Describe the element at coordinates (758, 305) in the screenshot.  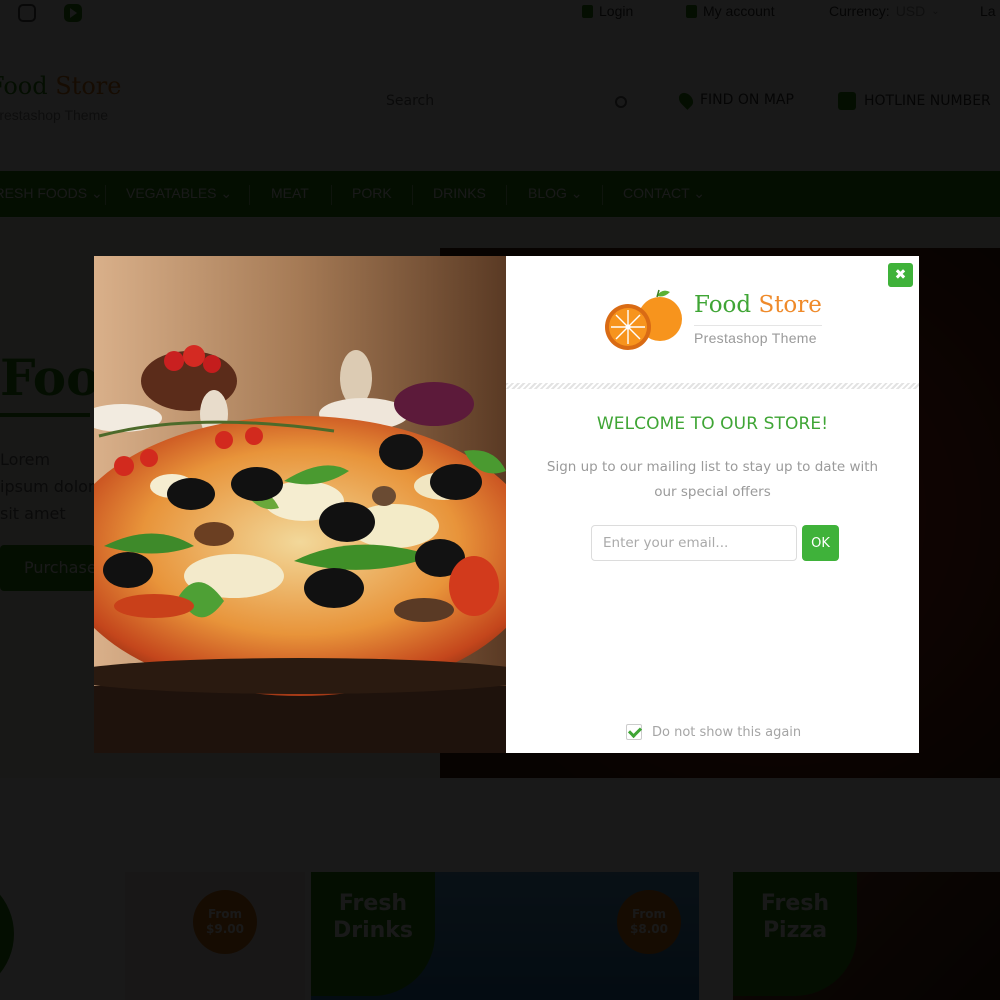
I see `popup-logo-title: Food Store` at that location.